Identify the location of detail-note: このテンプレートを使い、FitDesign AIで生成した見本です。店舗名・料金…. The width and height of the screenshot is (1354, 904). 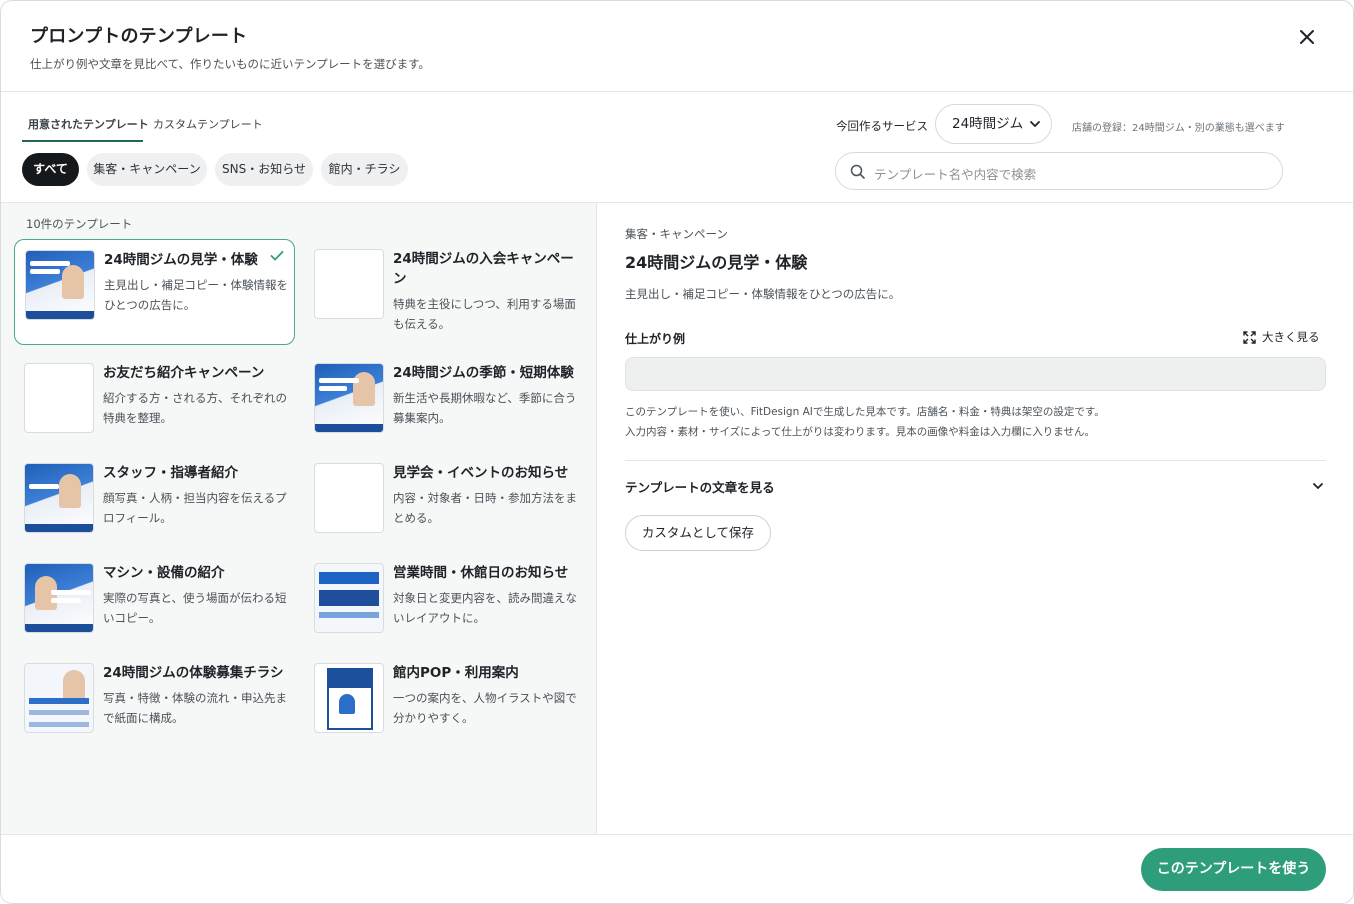
(865, 412).